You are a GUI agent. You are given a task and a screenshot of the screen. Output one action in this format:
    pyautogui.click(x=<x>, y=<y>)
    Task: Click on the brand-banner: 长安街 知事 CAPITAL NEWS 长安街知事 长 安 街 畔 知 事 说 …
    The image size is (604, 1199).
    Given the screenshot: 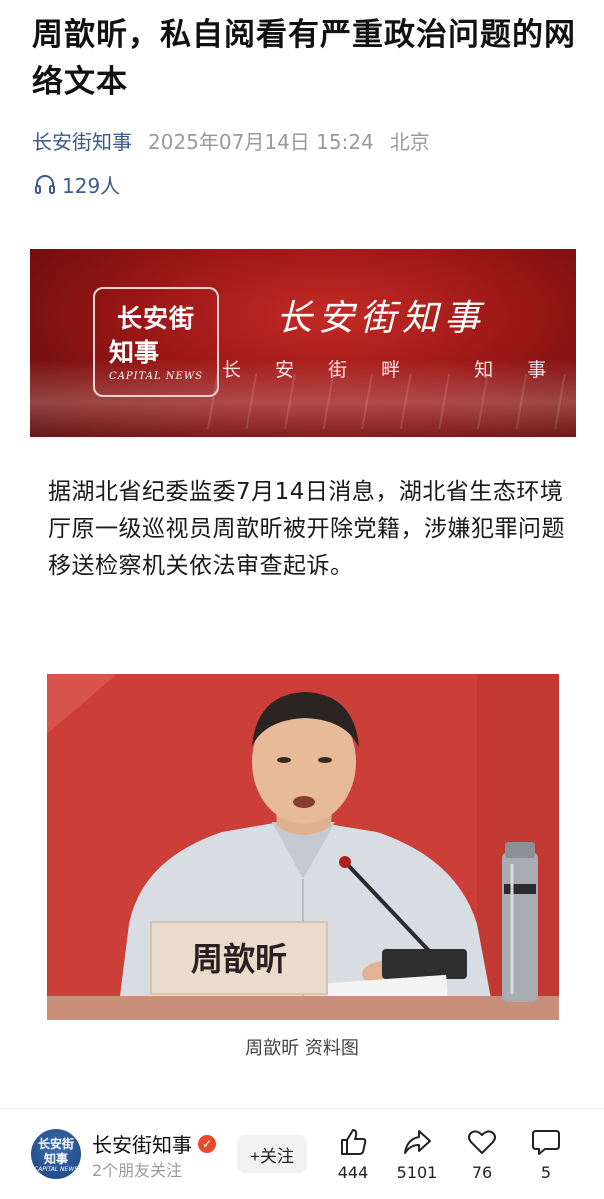 What is the action you would take?
    pyautogui.click(x=303, y=343)
    